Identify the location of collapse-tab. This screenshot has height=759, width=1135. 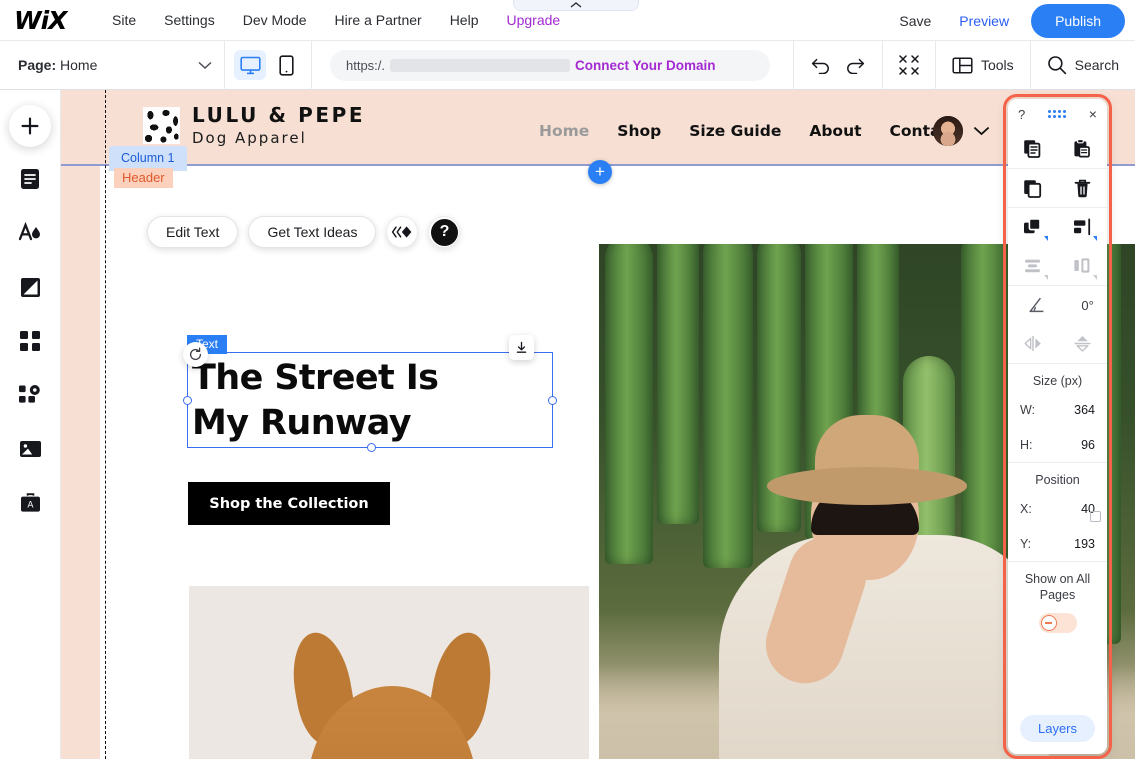
(576, 5).